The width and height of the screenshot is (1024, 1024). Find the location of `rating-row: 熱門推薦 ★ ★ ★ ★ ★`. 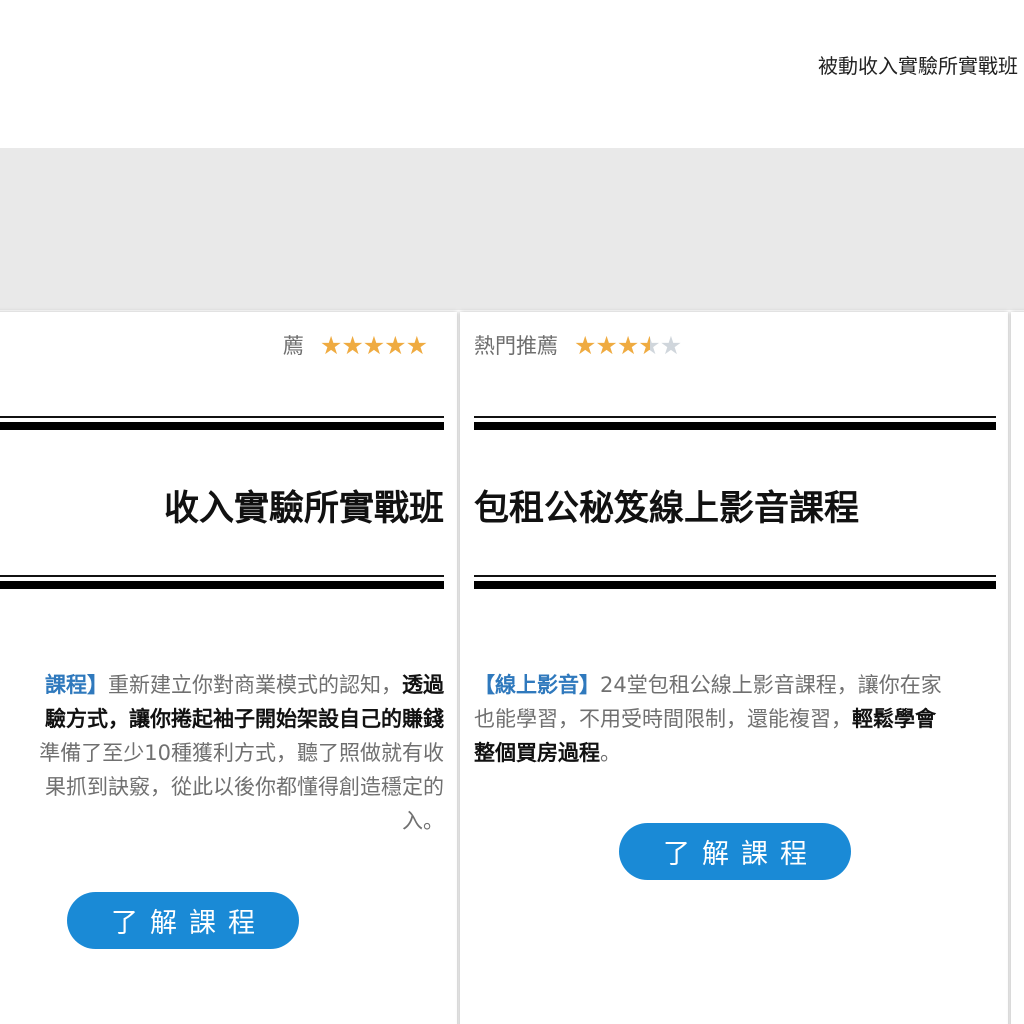

rating-row: 熱門推薦 ★ ★ ★ ★ ★ is located at coordinates (578, 345).